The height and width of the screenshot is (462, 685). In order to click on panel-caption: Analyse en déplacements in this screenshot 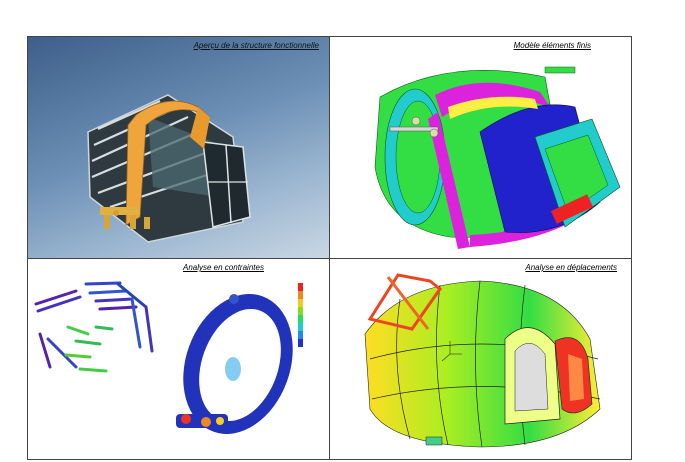, I will do `click(571, 267)`.